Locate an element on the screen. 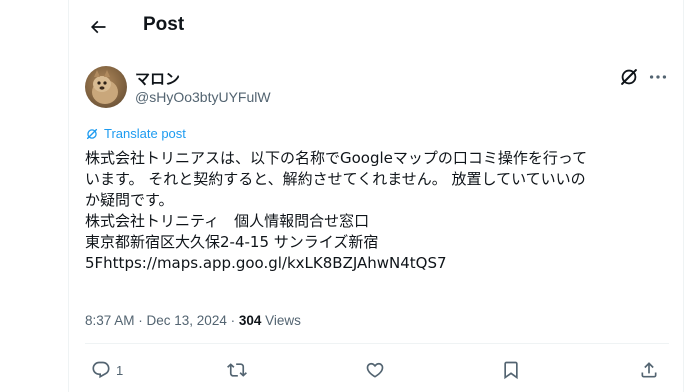 The image size is (696, 392). arrow-left-icon is located at coordinates (98, 27).